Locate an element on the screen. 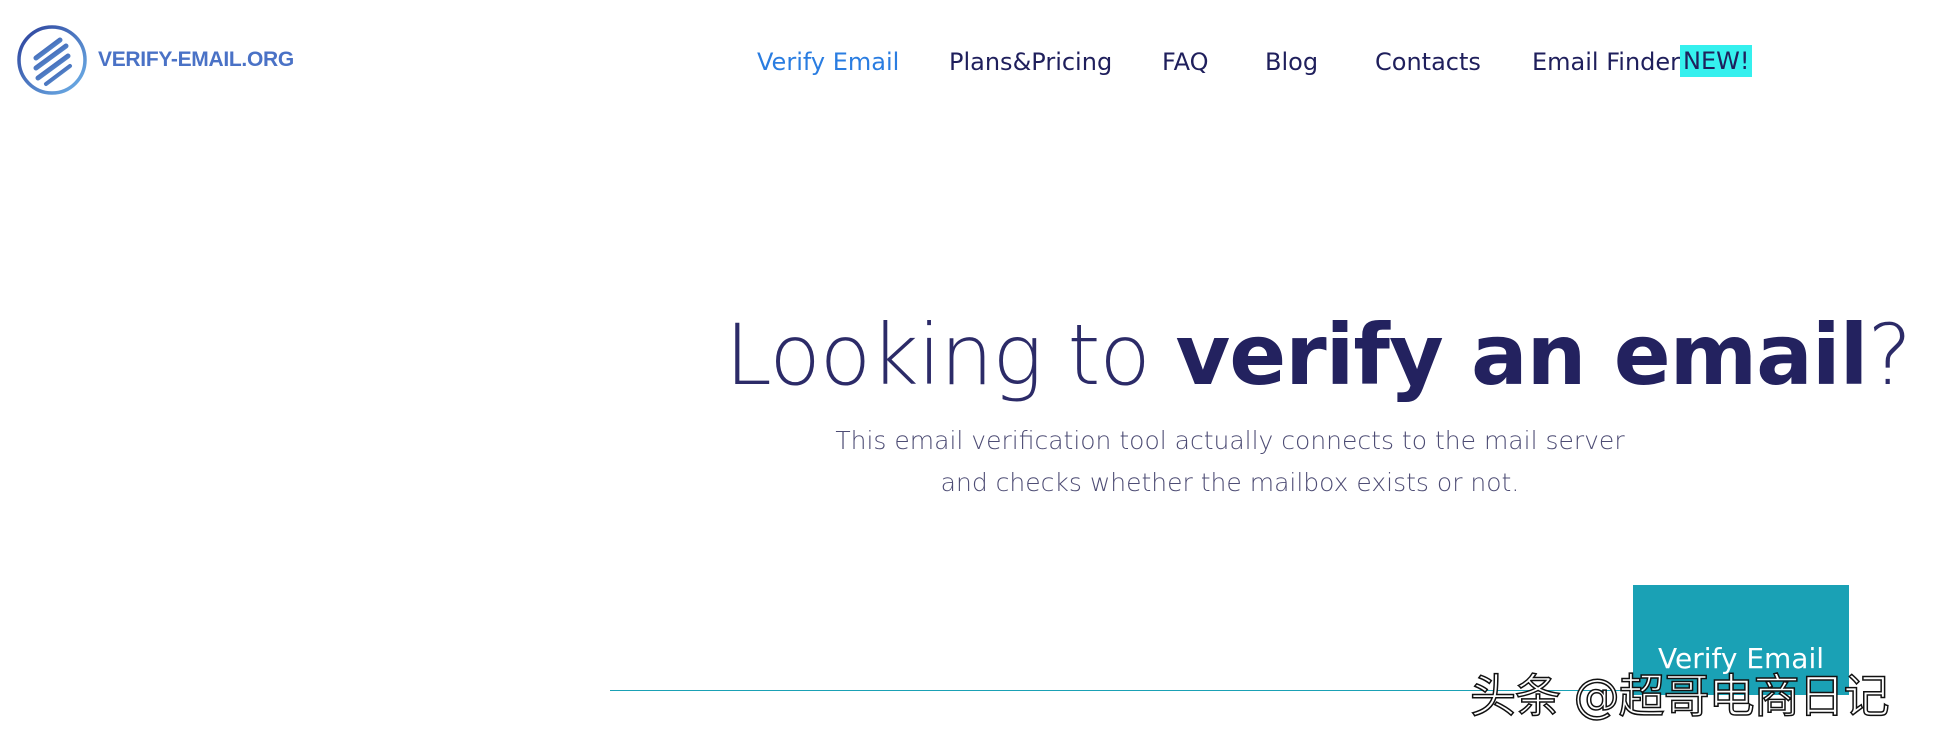  nav-faq: FAQ is located at coordinates (1185, 62).